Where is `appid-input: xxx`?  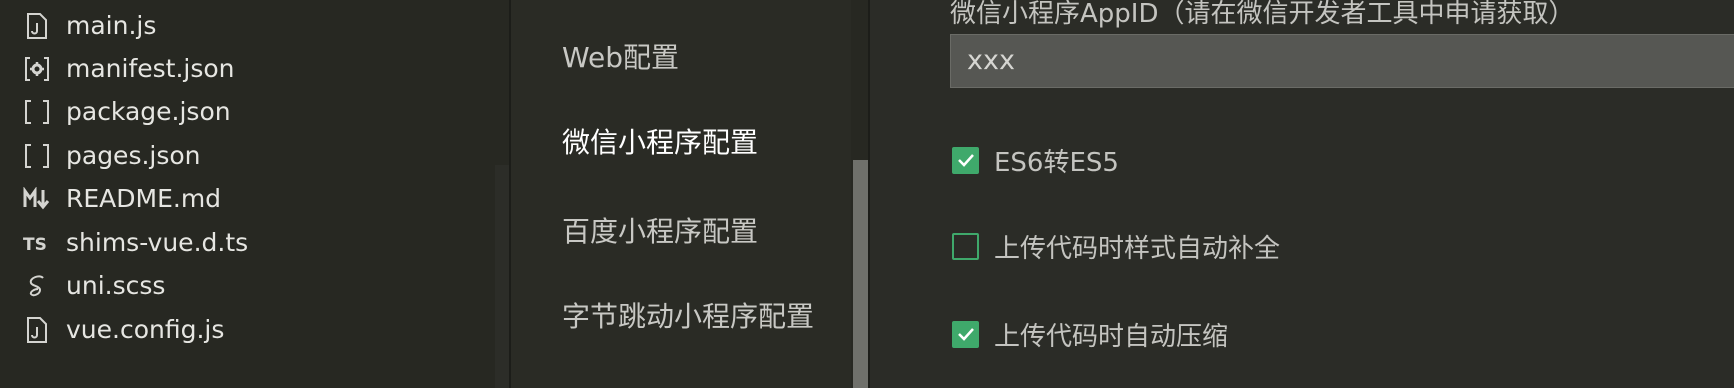 appid-input: xxx is located at coordinates (1342, 61).